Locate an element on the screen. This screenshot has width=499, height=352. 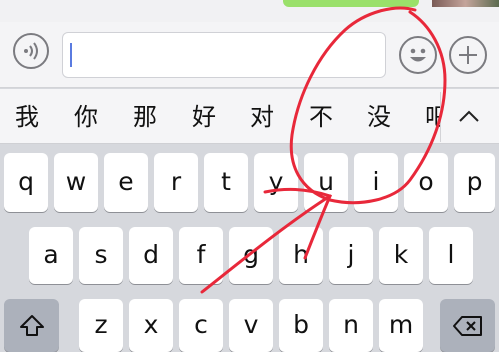
key-a: a is located at coordinates (51, 255).